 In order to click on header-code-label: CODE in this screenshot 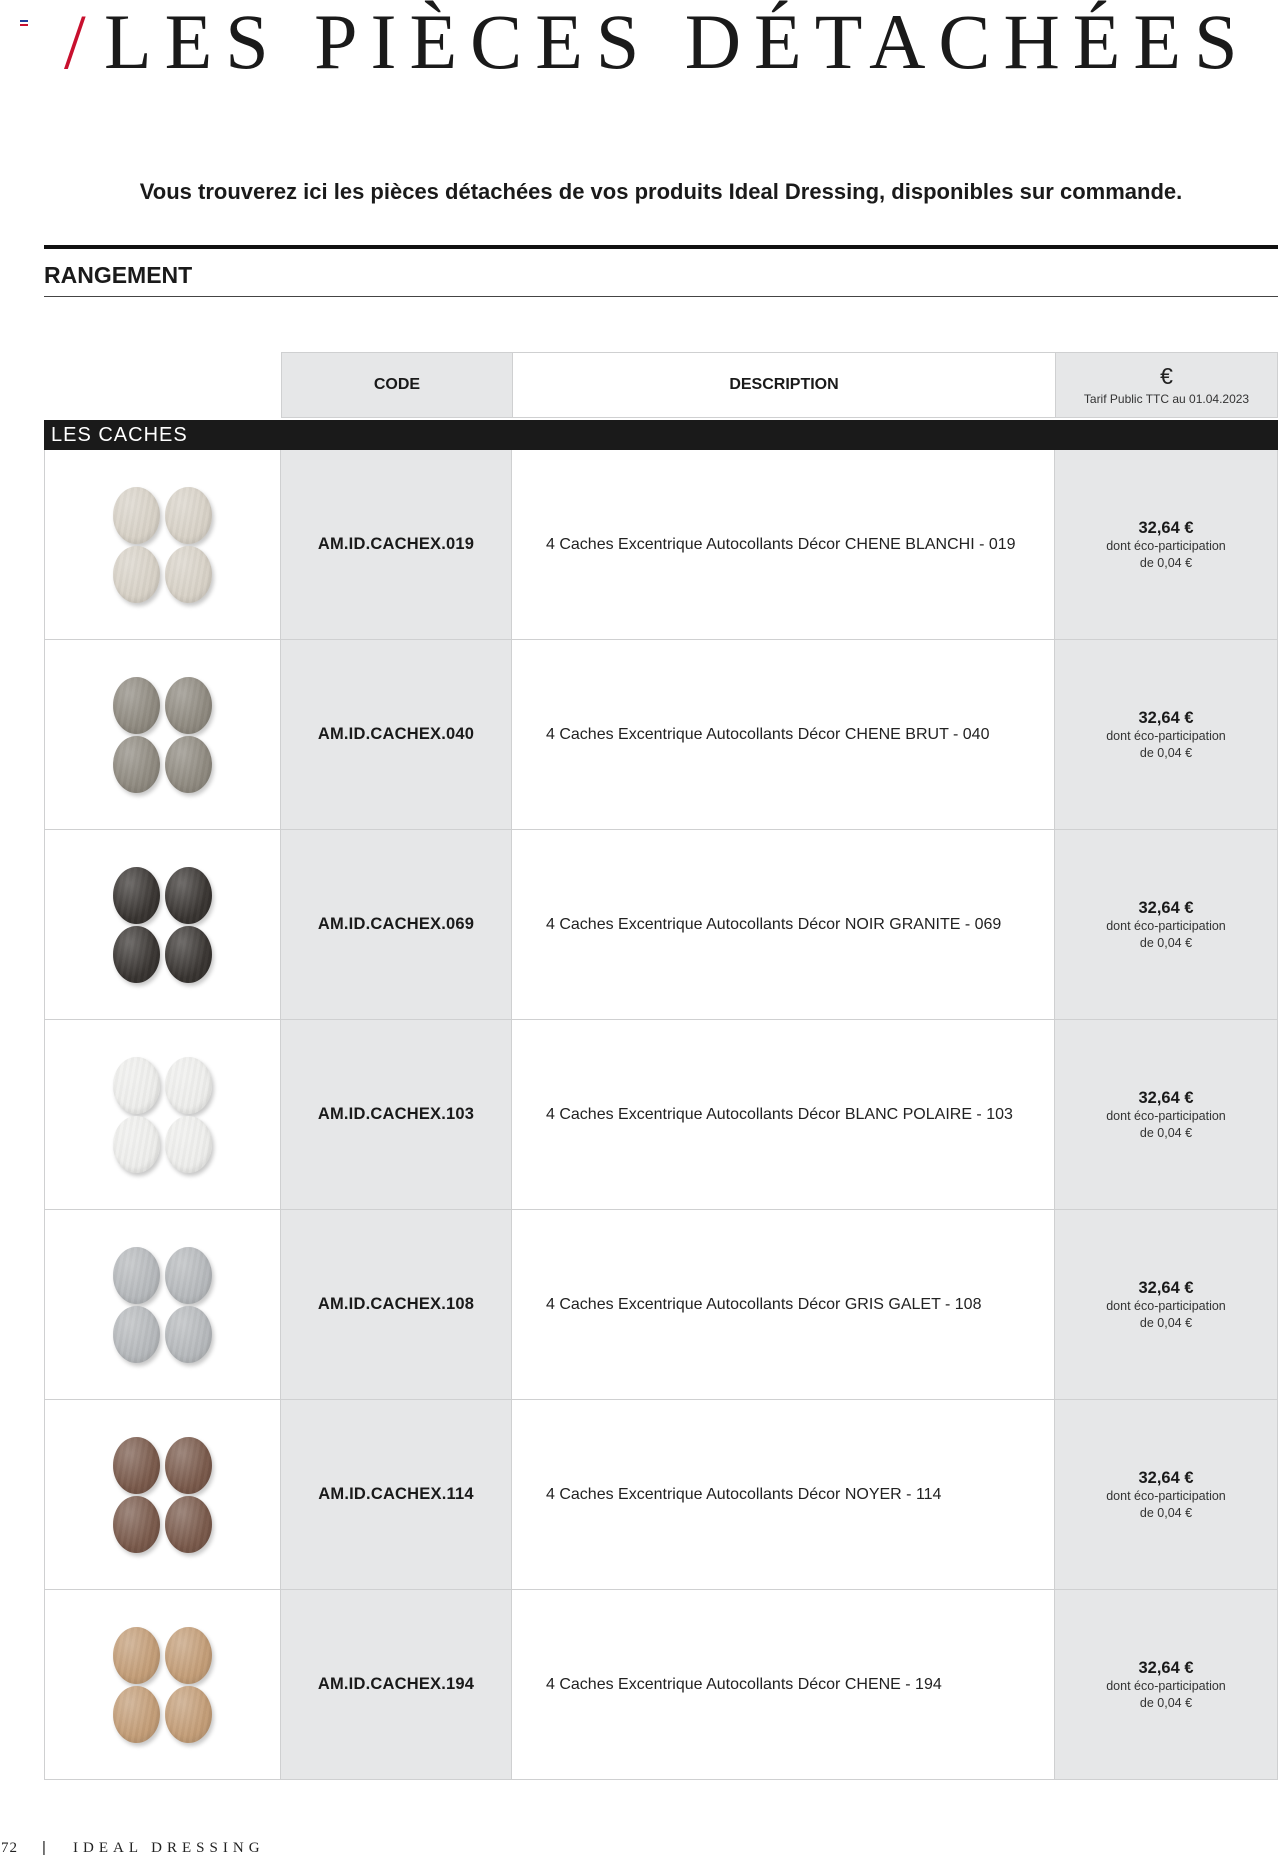, I will do `click(397, 384)`.